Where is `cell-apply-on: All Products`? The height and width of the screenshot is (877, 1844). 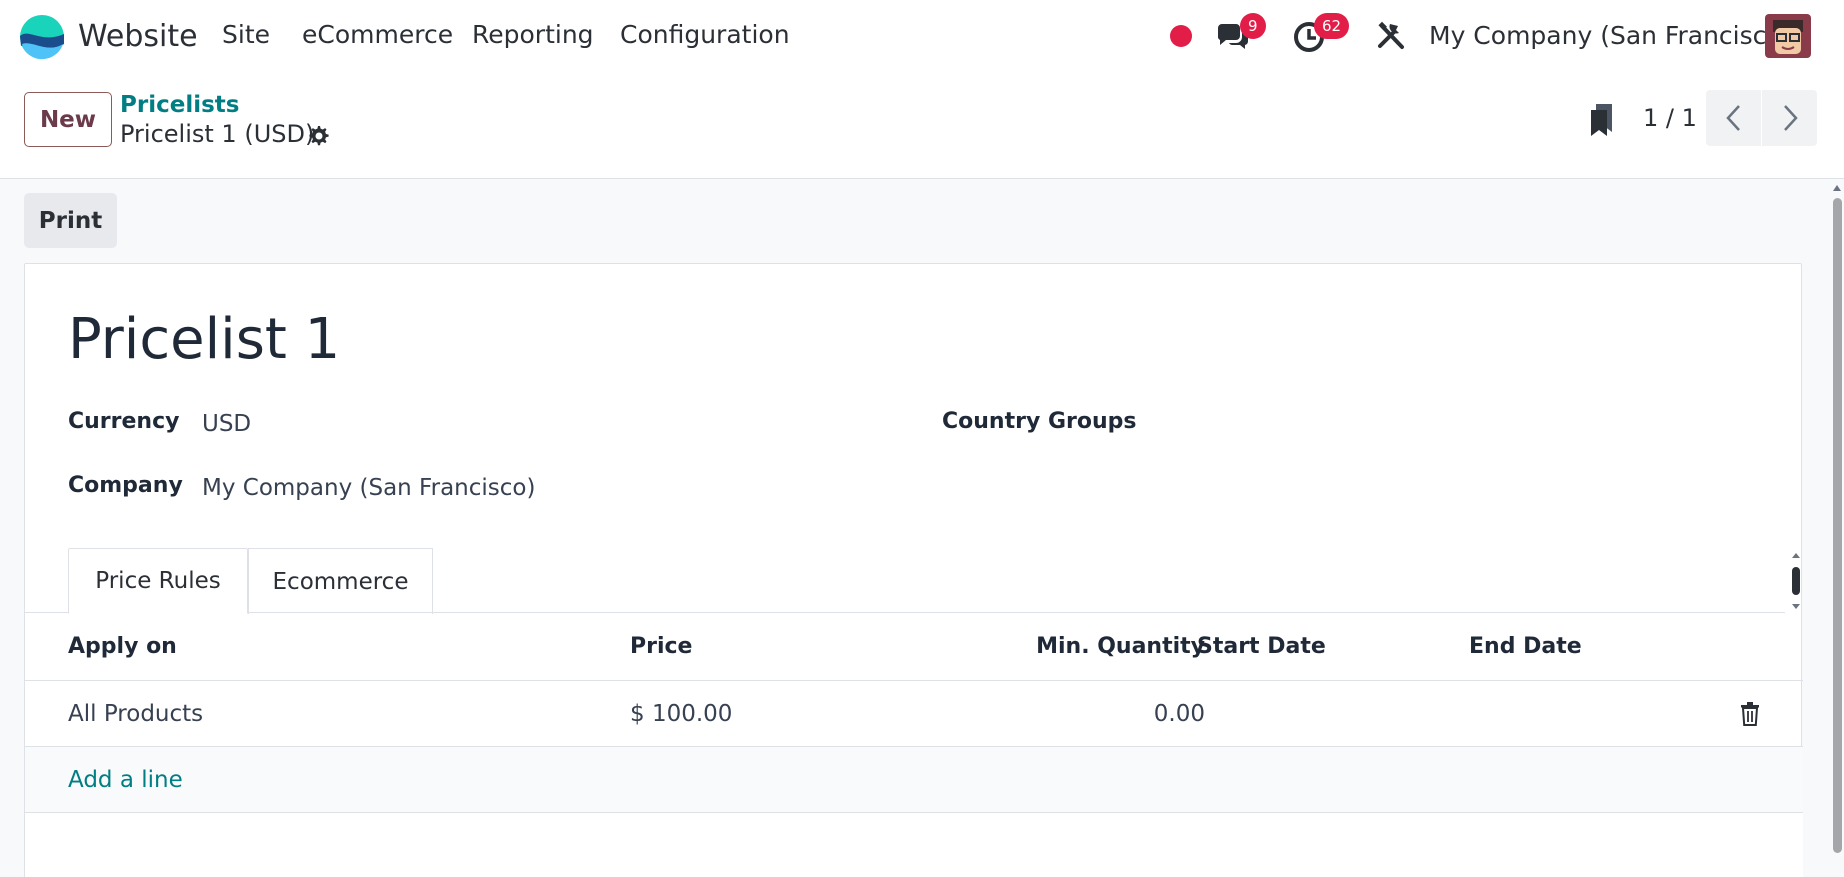 cell-apply-on: All Products is located at coordinates (135, 714).